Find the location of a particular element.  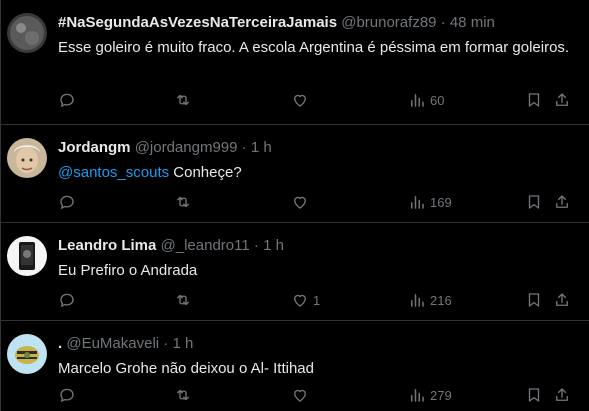

action-bar: 1 216 is located at coordinates (314, 300).